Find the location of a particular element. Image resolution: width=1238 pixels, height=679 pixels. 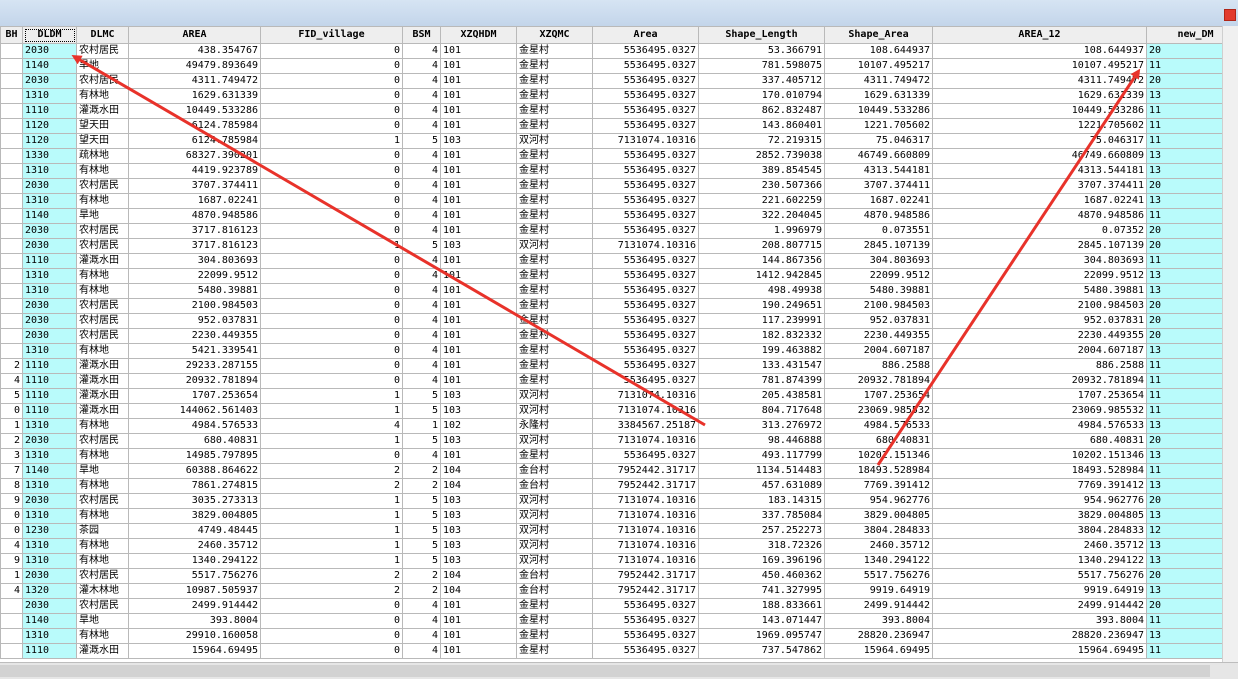

cell-area-12: 2460.35712 is located at coordinates (1040, 546).